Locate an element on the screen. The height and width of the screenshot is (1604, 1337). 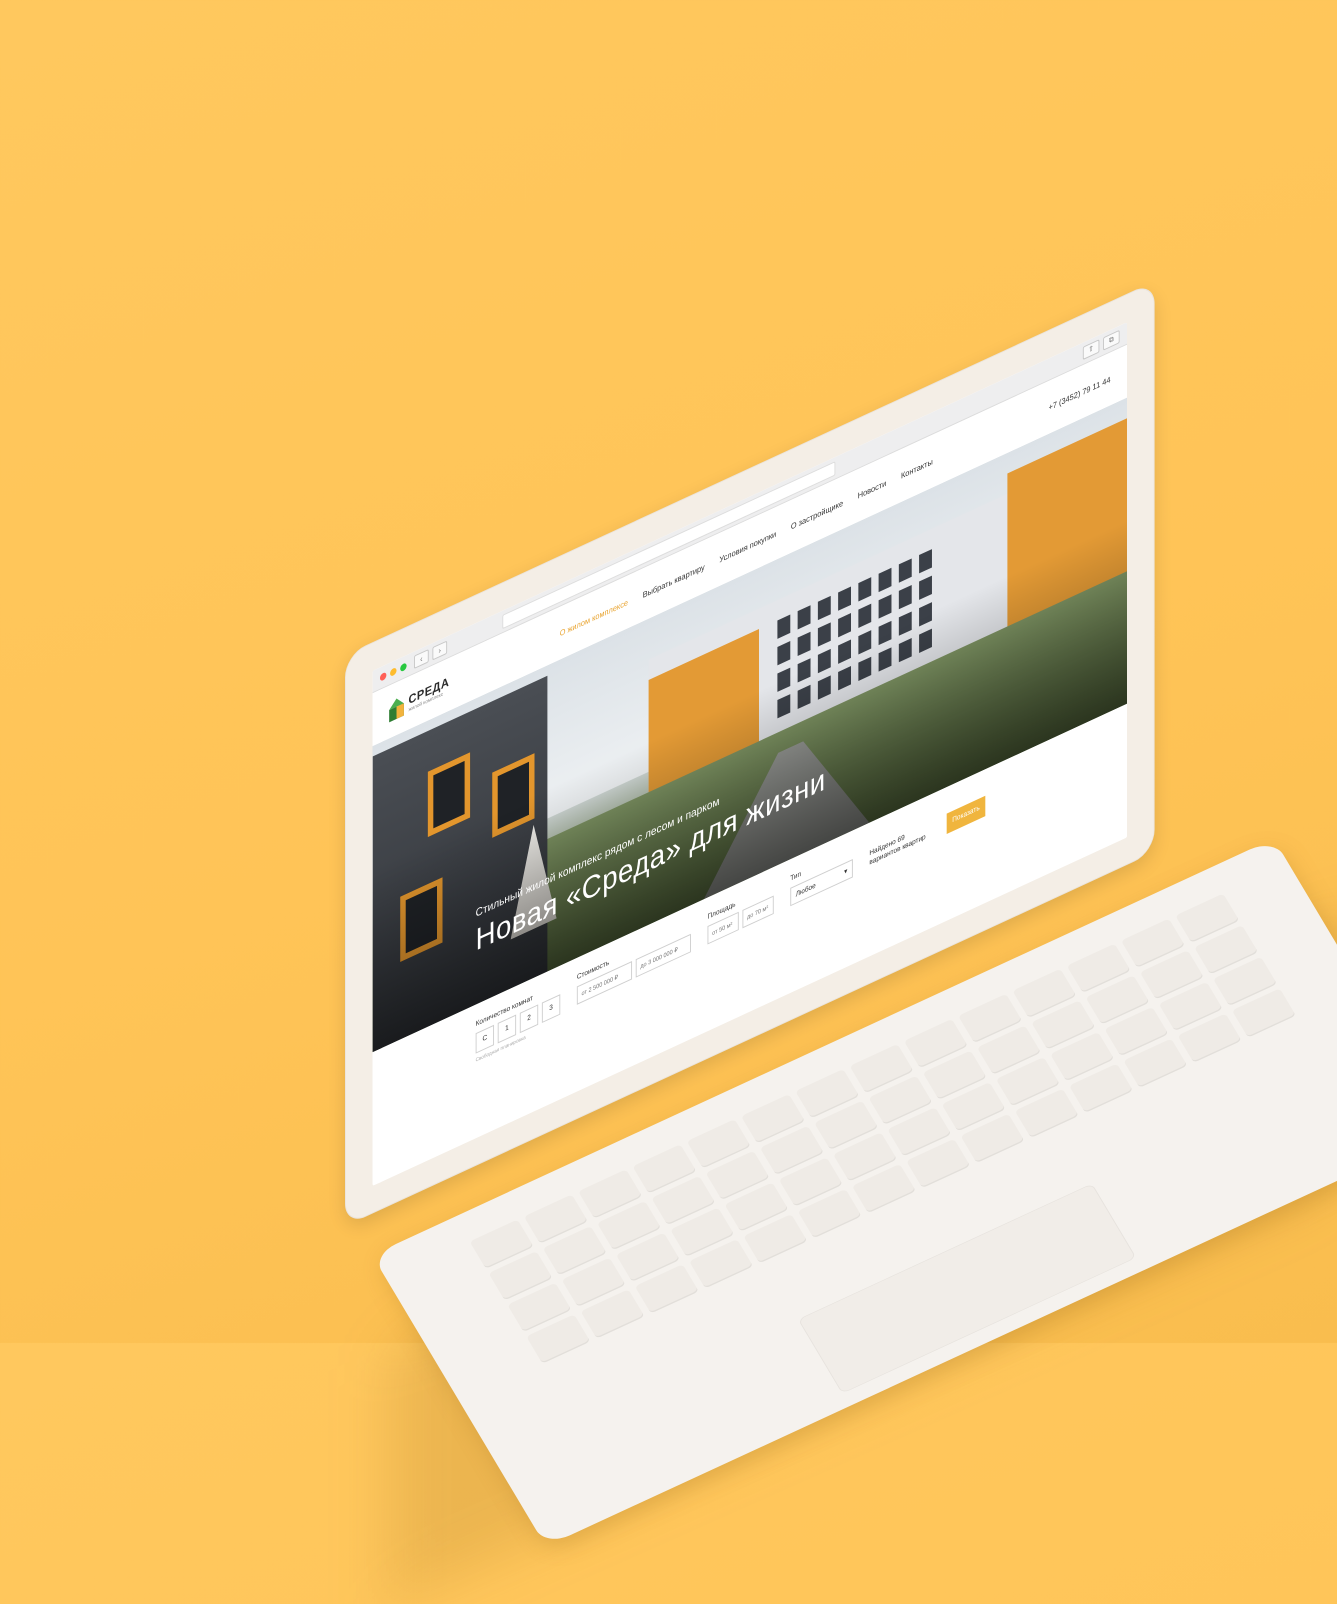
type-select-value: Любое is located at coordinates (805, 890).